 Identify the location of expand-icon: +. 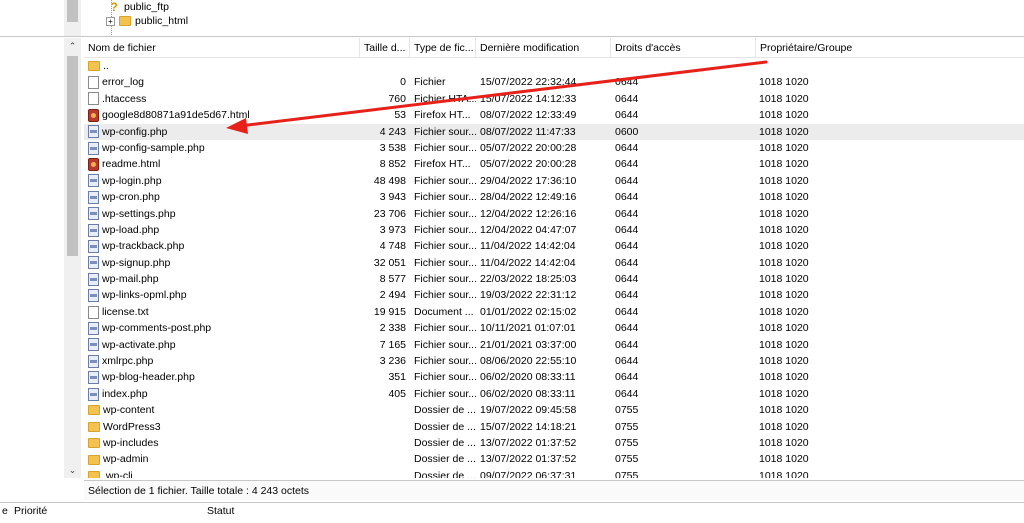
(110, 21).